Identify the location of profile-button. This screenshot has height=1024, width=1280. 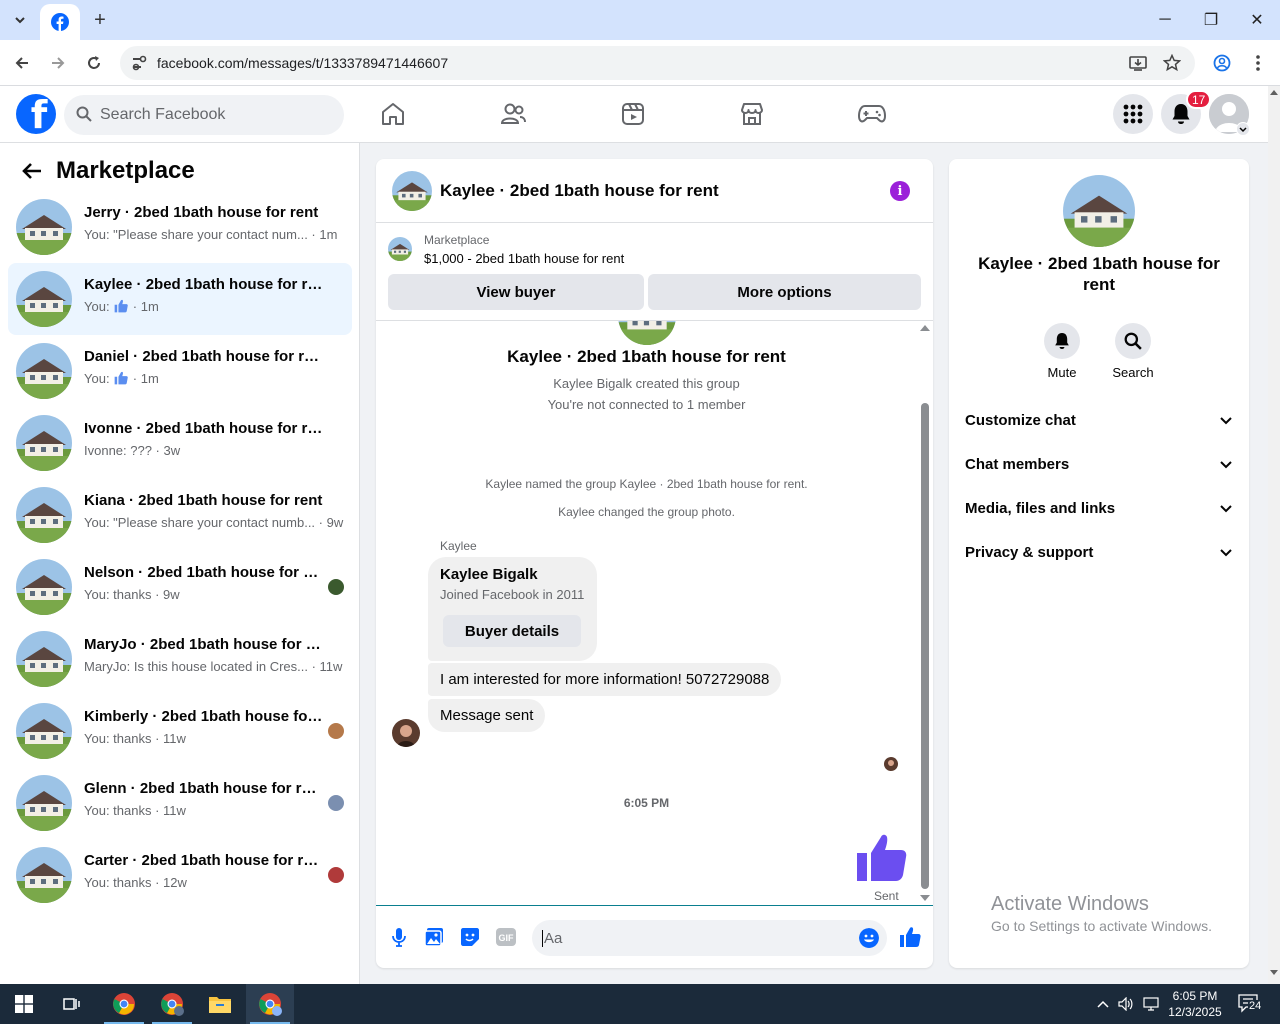
(1222, 63).